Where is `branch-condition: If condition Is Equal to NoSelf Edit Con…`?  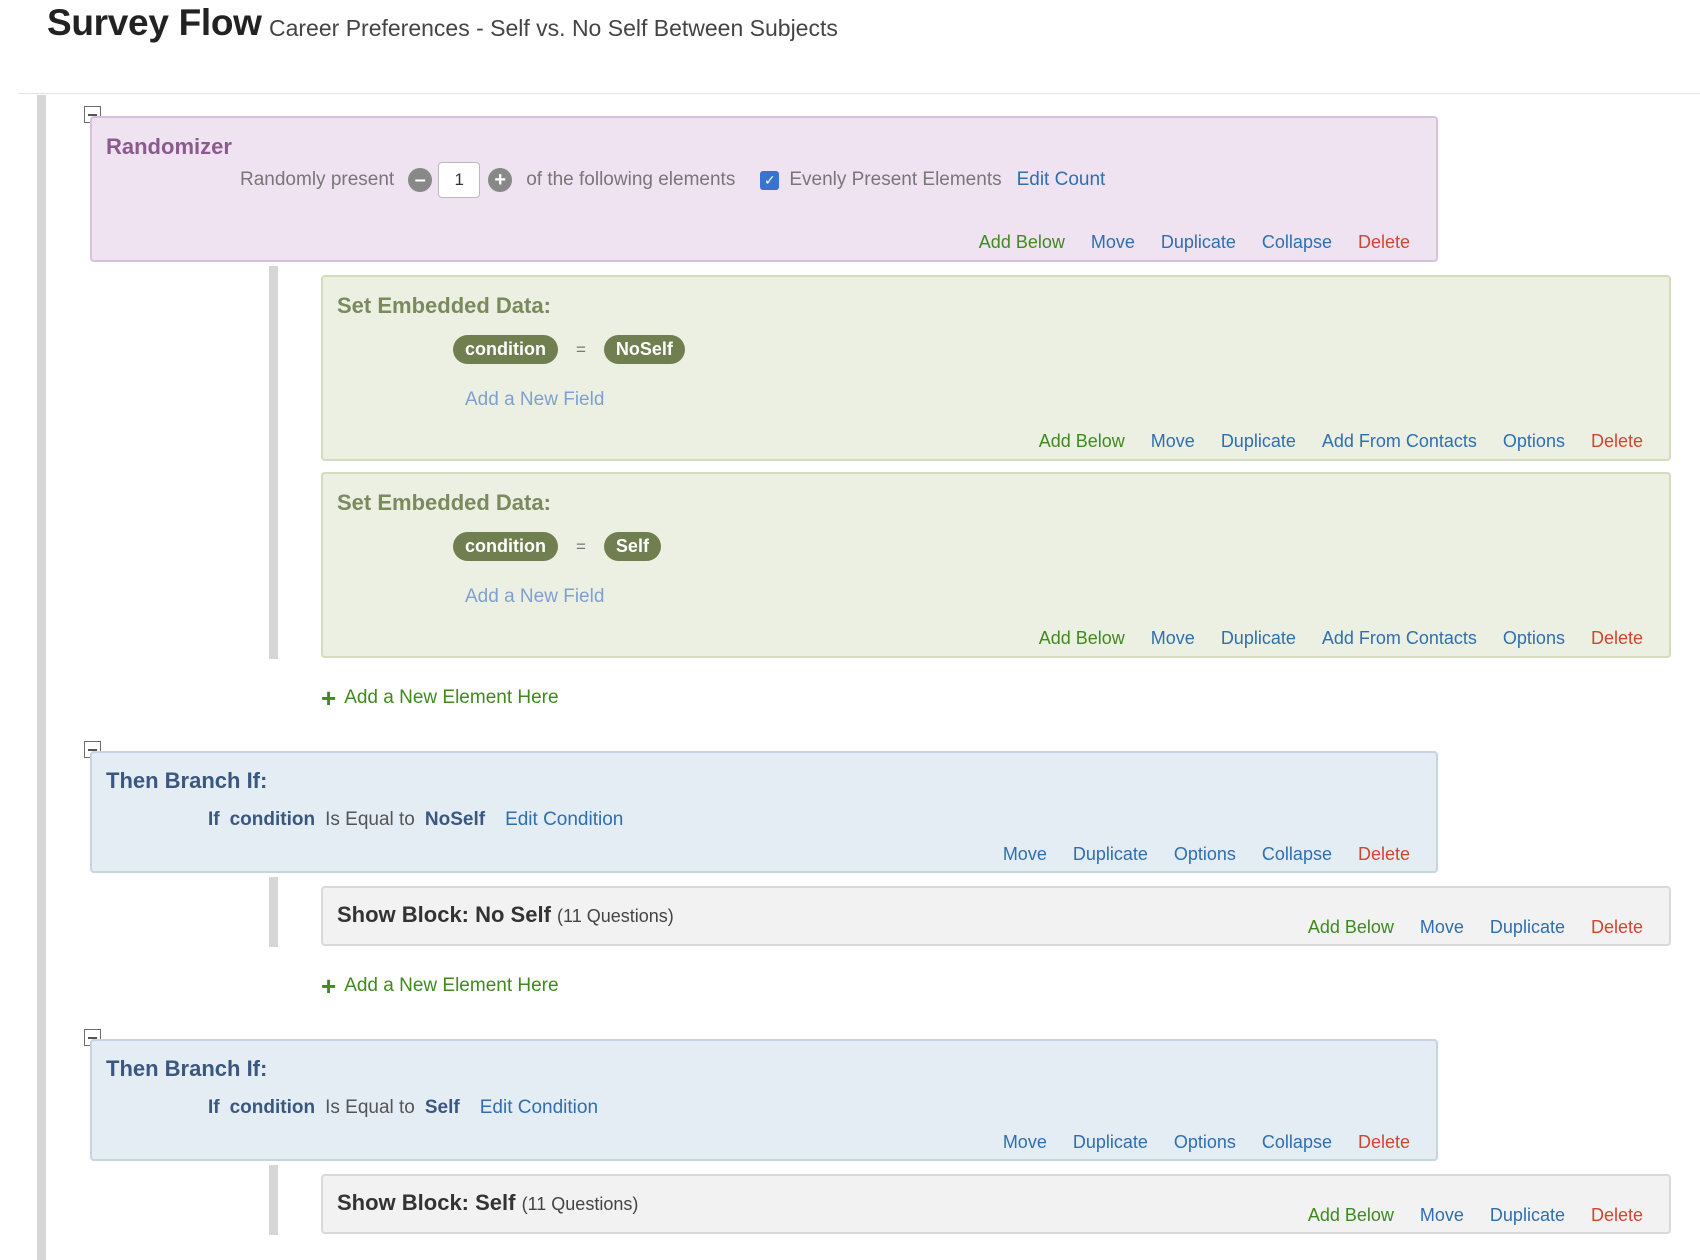 branch-condition: If condition Is Equal to NoSelf Edit Con… is located at coordinates (415, 820).